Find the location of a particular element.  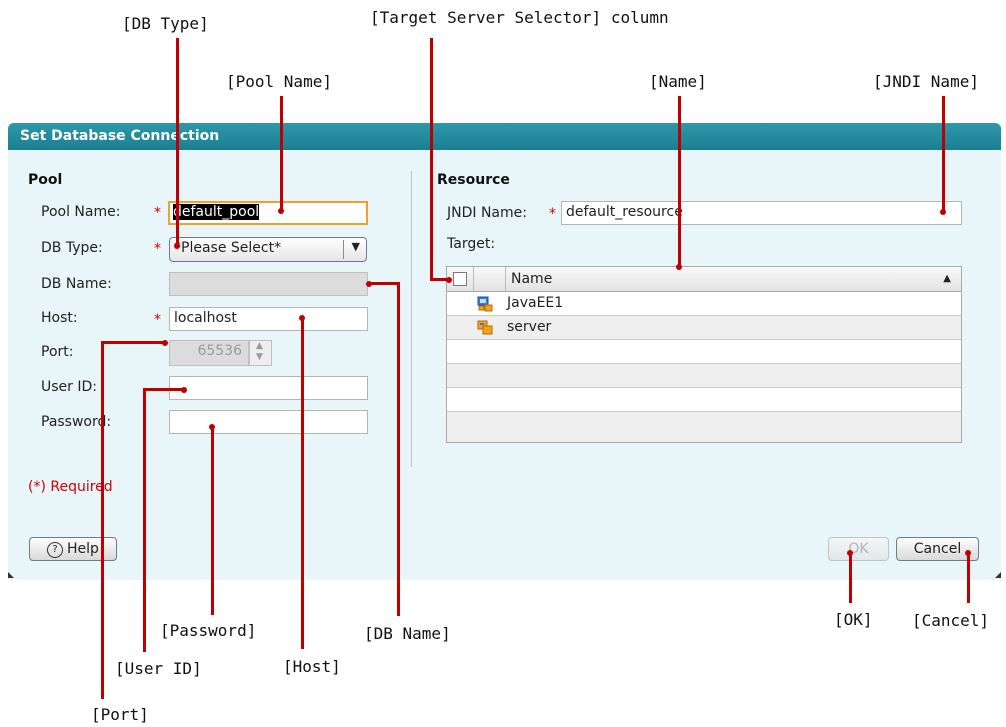

host-label: Host: is located at coordinates (59, 318).